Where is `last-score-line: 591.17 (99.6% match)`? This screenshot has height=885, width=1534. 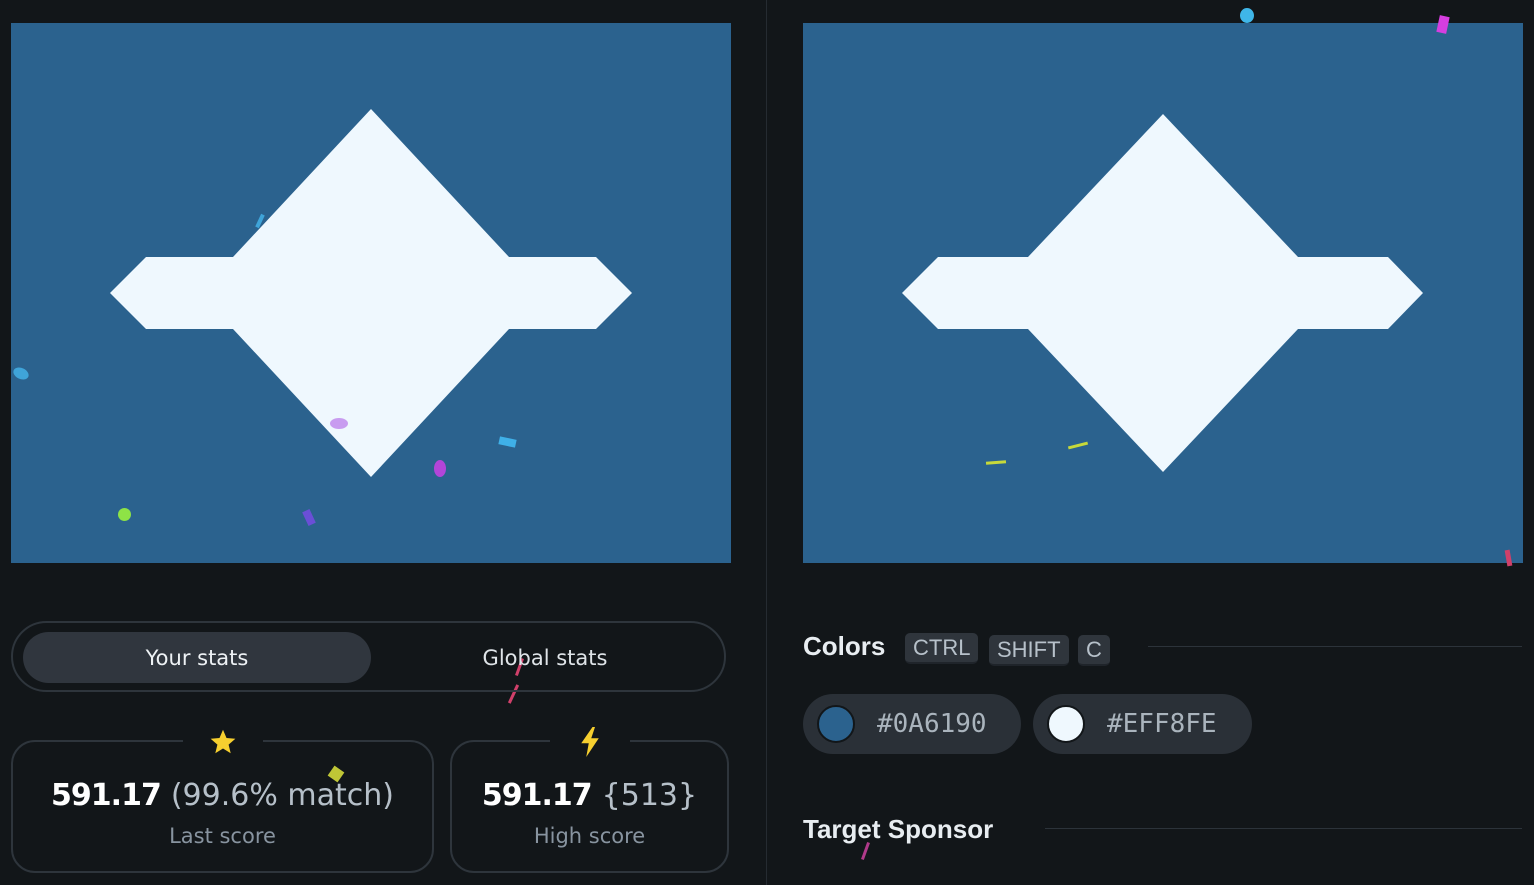 last-score-line: 591.17 (99.6% match) is located at coordinates (222, 795).